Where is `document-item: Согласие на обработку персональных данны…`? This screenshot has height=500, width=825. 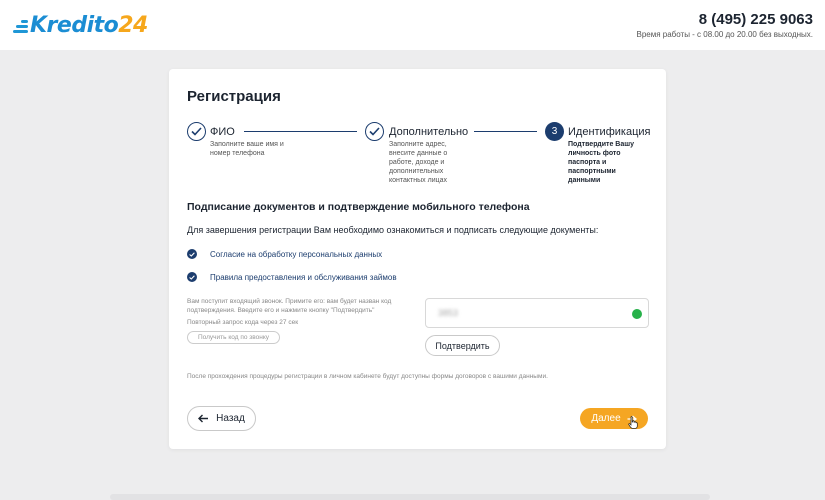 document-item: Согласие на обработку персональных данны… is located at coordinates (284, 254).